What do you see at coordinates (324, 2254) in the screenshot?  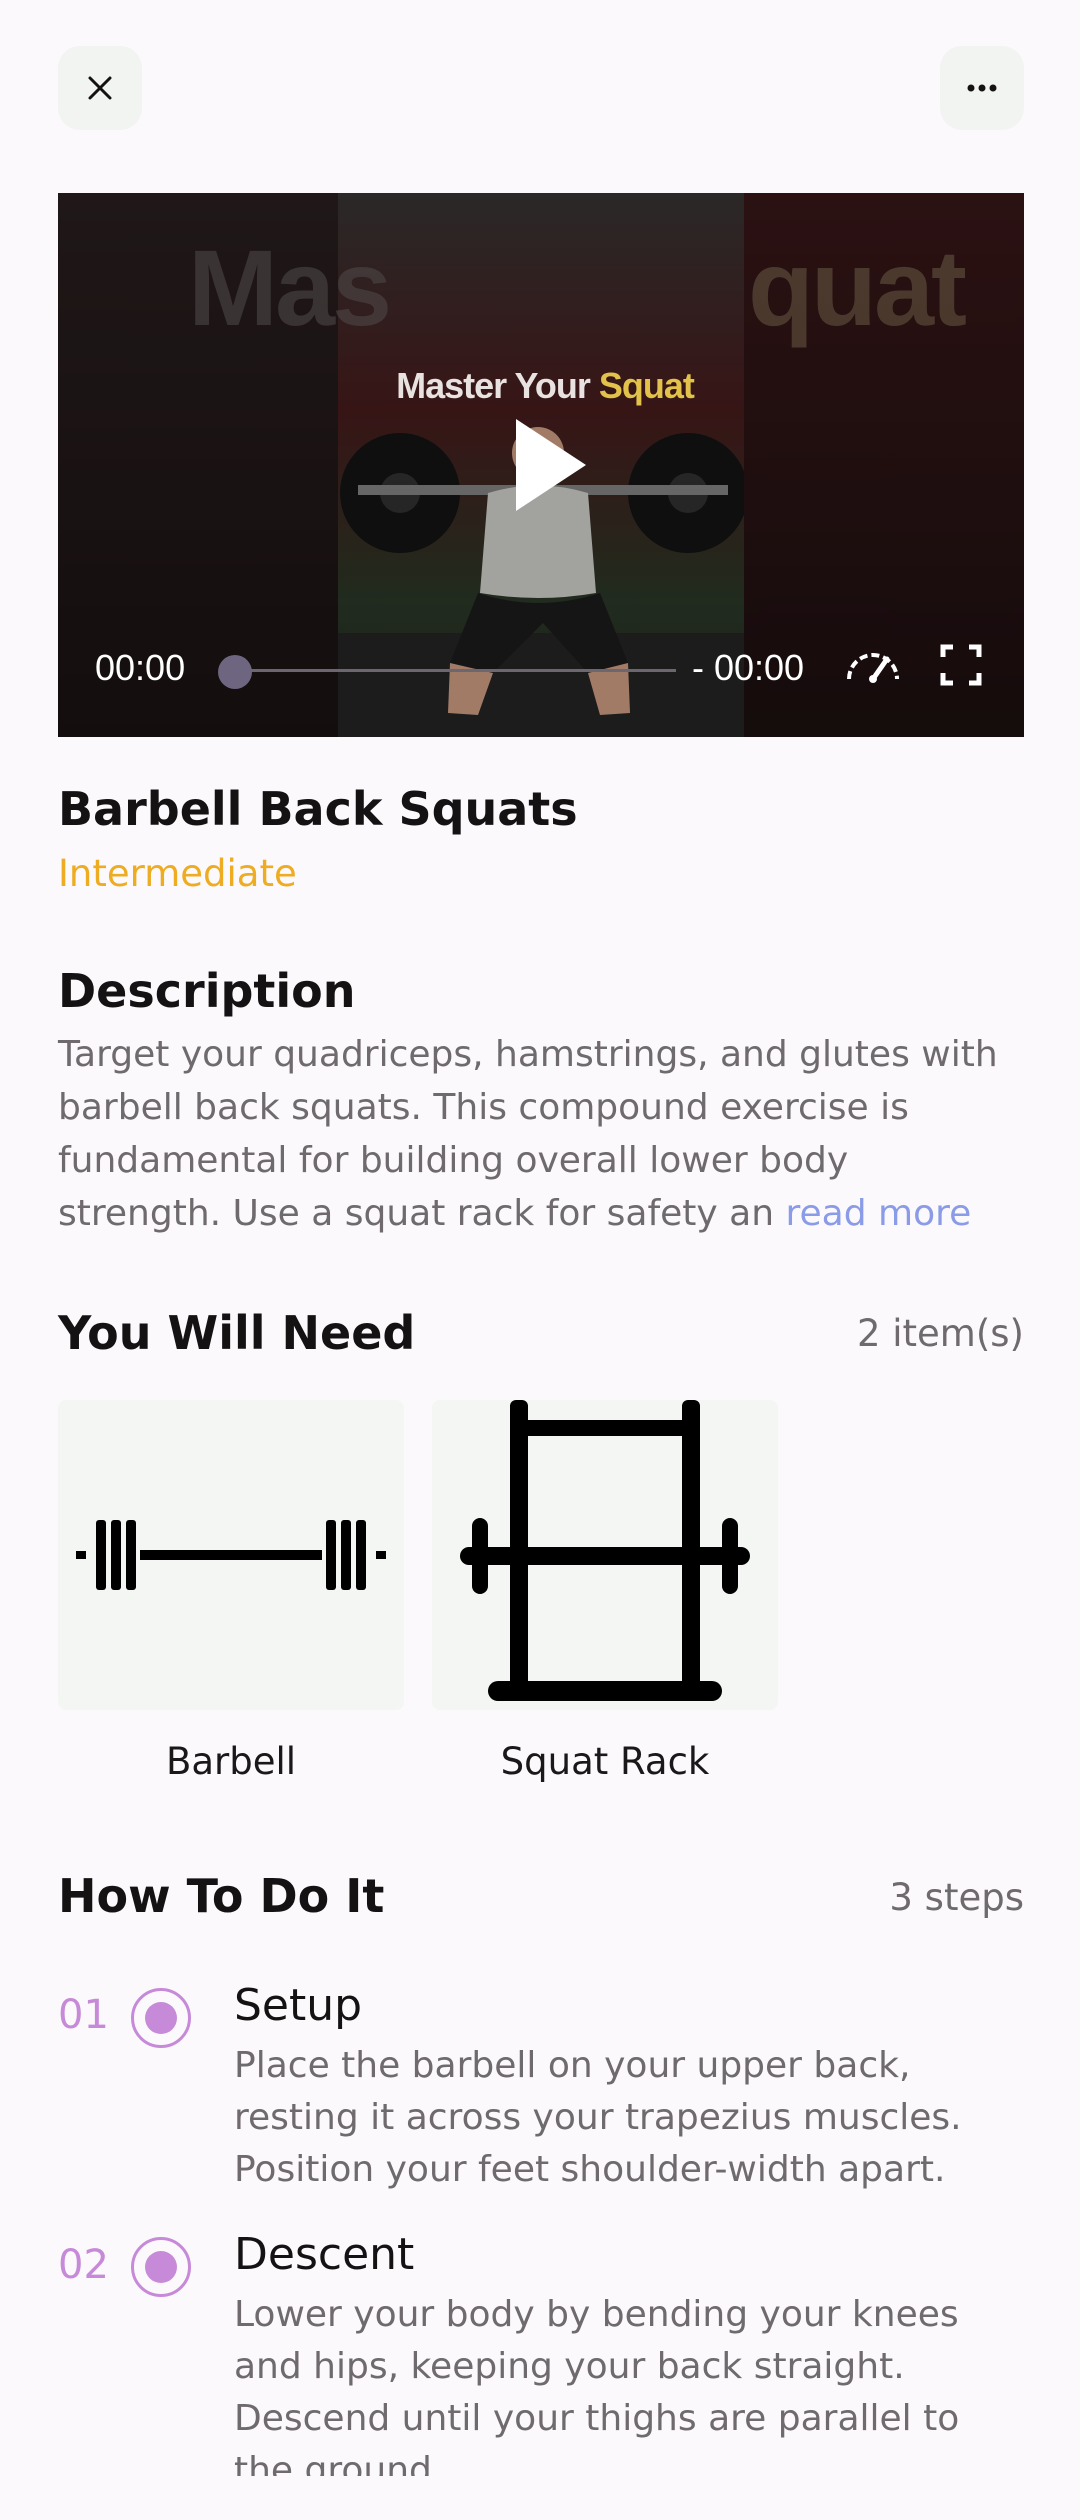 I see `step-title: Descent` at bounding box center [324, 2254].